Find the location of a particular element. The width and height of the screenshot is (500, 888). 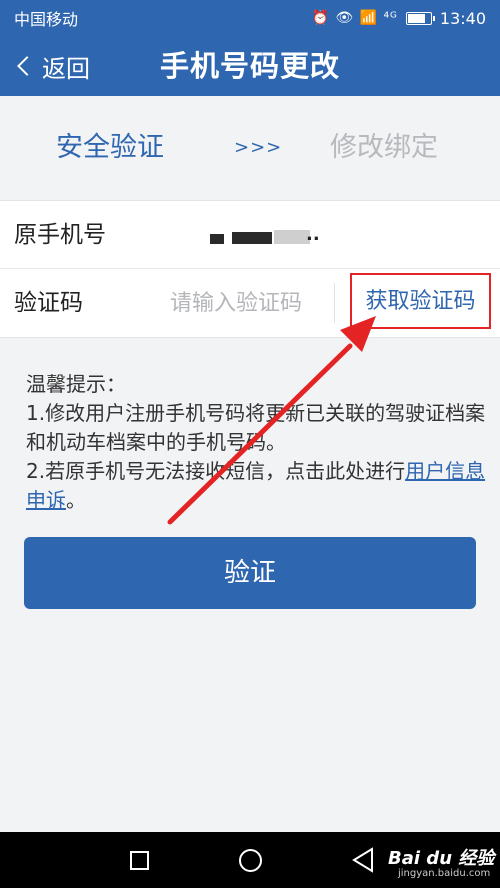

nav-bar: 手机号码更改 返回 is located at coordinates (250, 66).